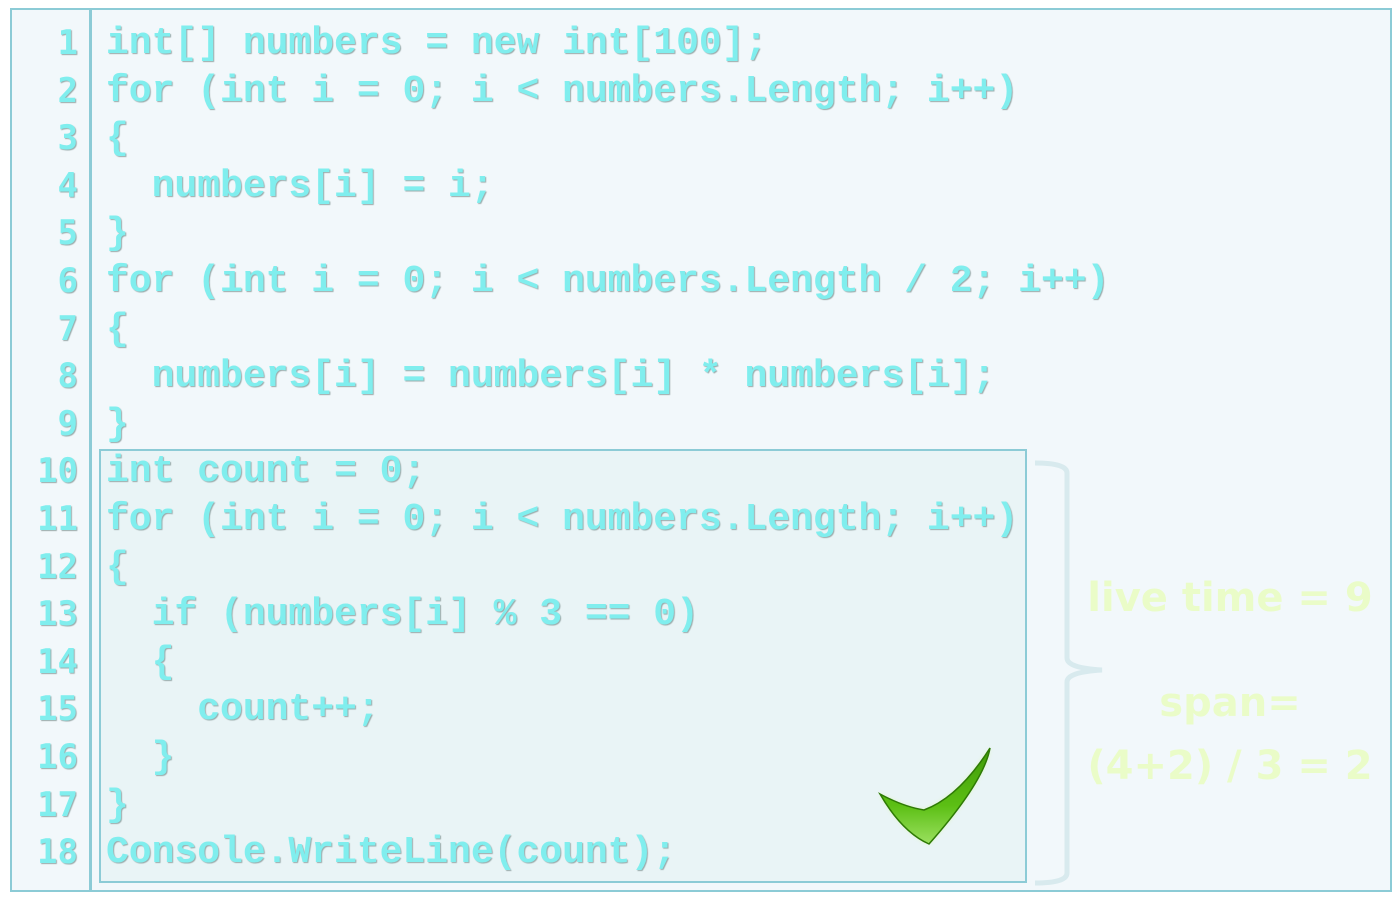 The height and width of the screenshot is (905, 1396). Describe the element at coordinates (67, 43) in the screenshot. I see `line-number: 1` at that location.